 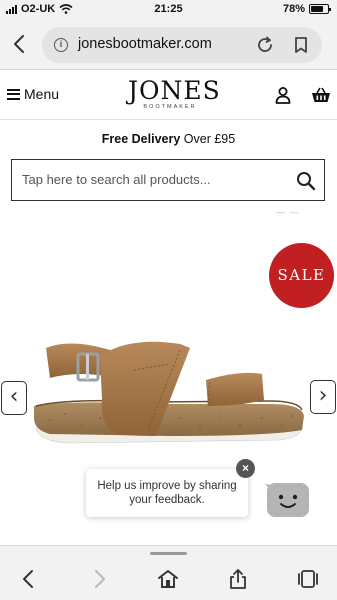 I want to click on menu-button: Menu, so click(x=33, y=94).